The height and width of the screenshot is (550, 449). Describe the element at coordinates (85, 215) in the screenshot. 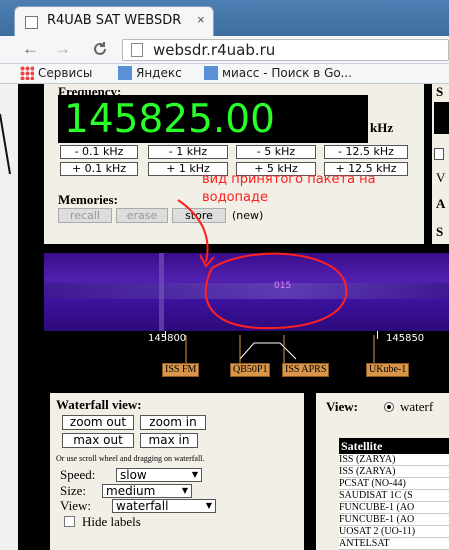

I see `recall-button: recall` at that location.